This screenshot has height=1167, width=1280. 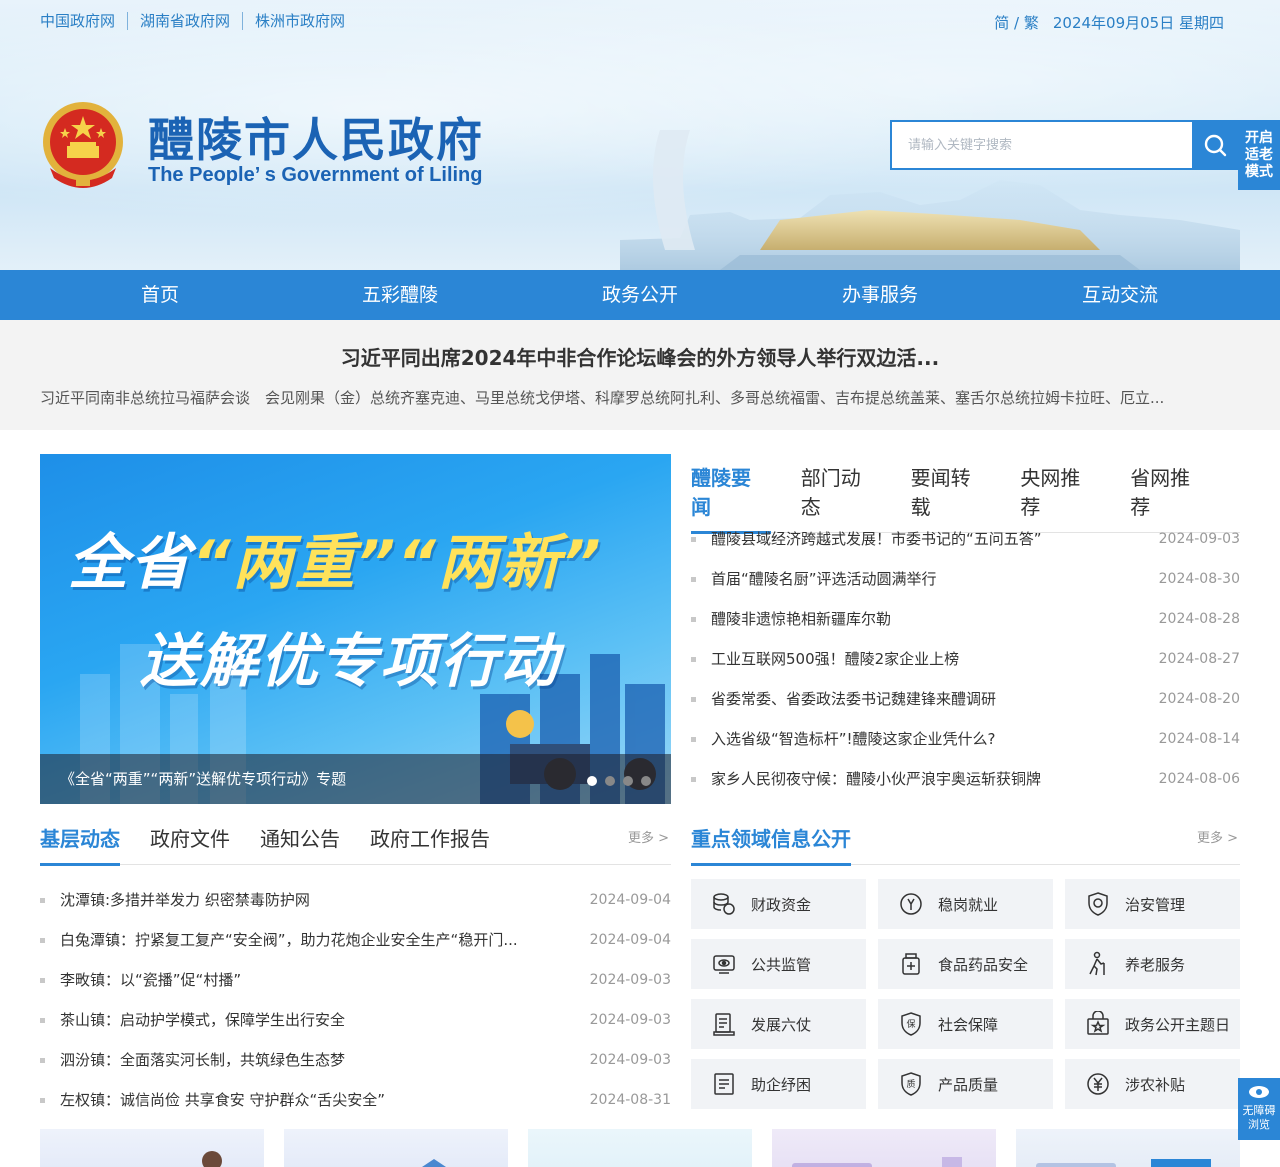 I want to click on key-item-label: 产品质量, so click(x=968, y=1084).